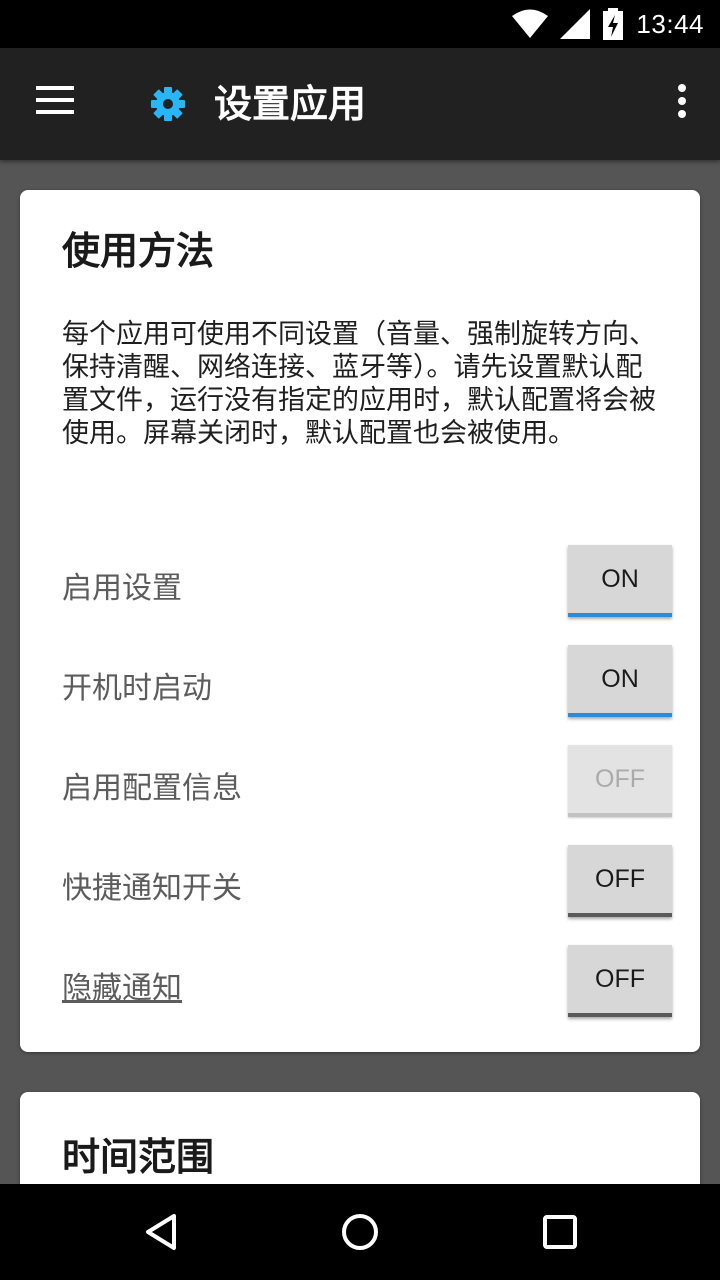 This screenshot has height=1280, width=720. I want to click on status-time: 13:44, so click(670, 23).